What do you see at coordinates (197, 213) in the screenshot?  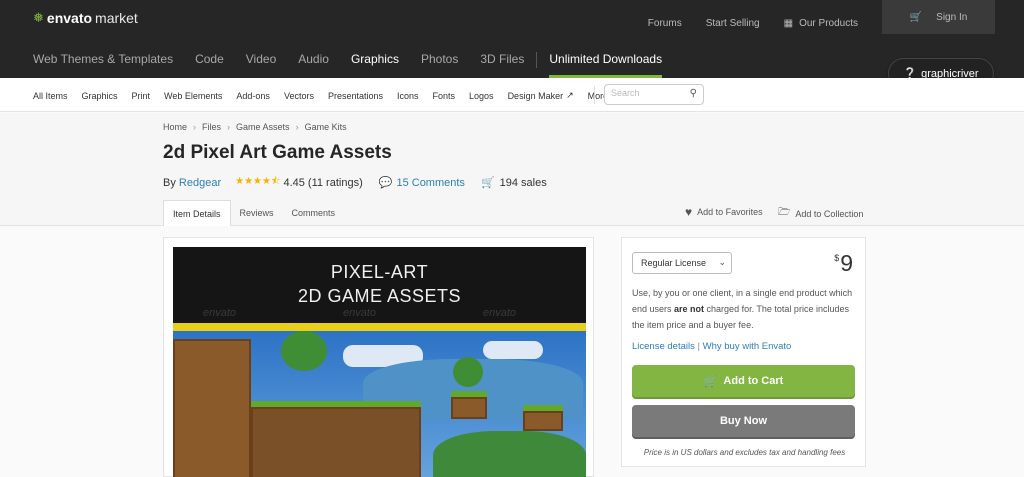 I see `tab-item-details: Item Details` at bounding box center [197, 213].